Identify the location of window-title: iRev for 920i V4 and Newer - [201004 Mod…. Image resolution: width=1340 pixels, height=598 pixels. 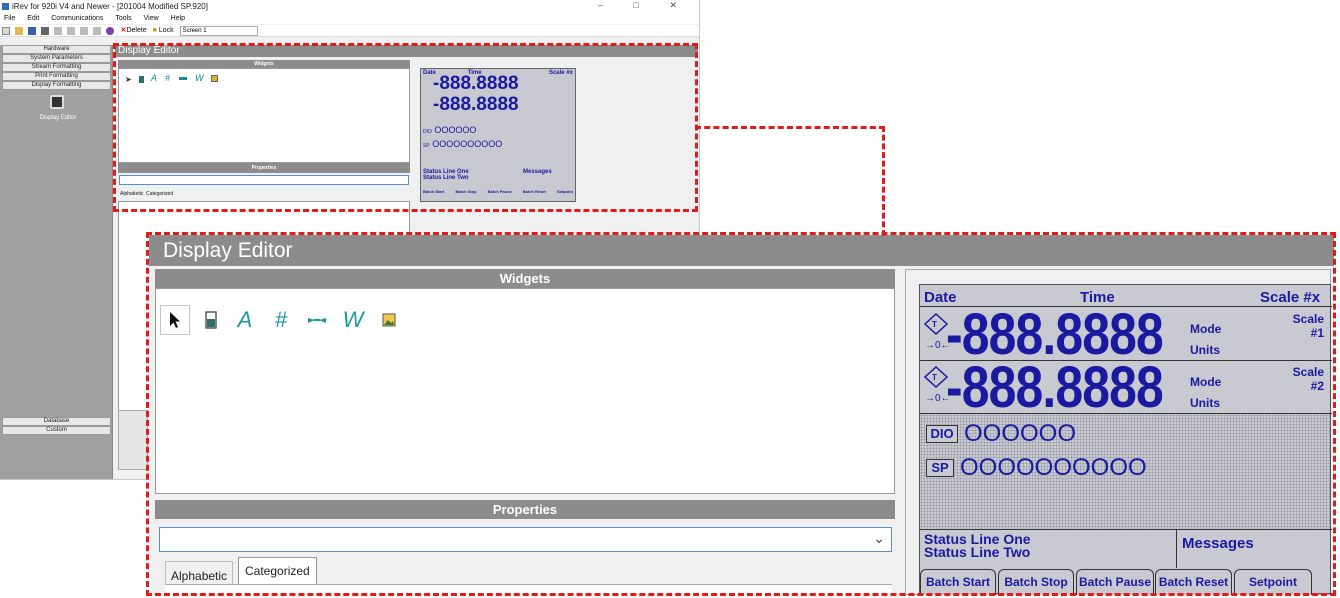
(110, 6).